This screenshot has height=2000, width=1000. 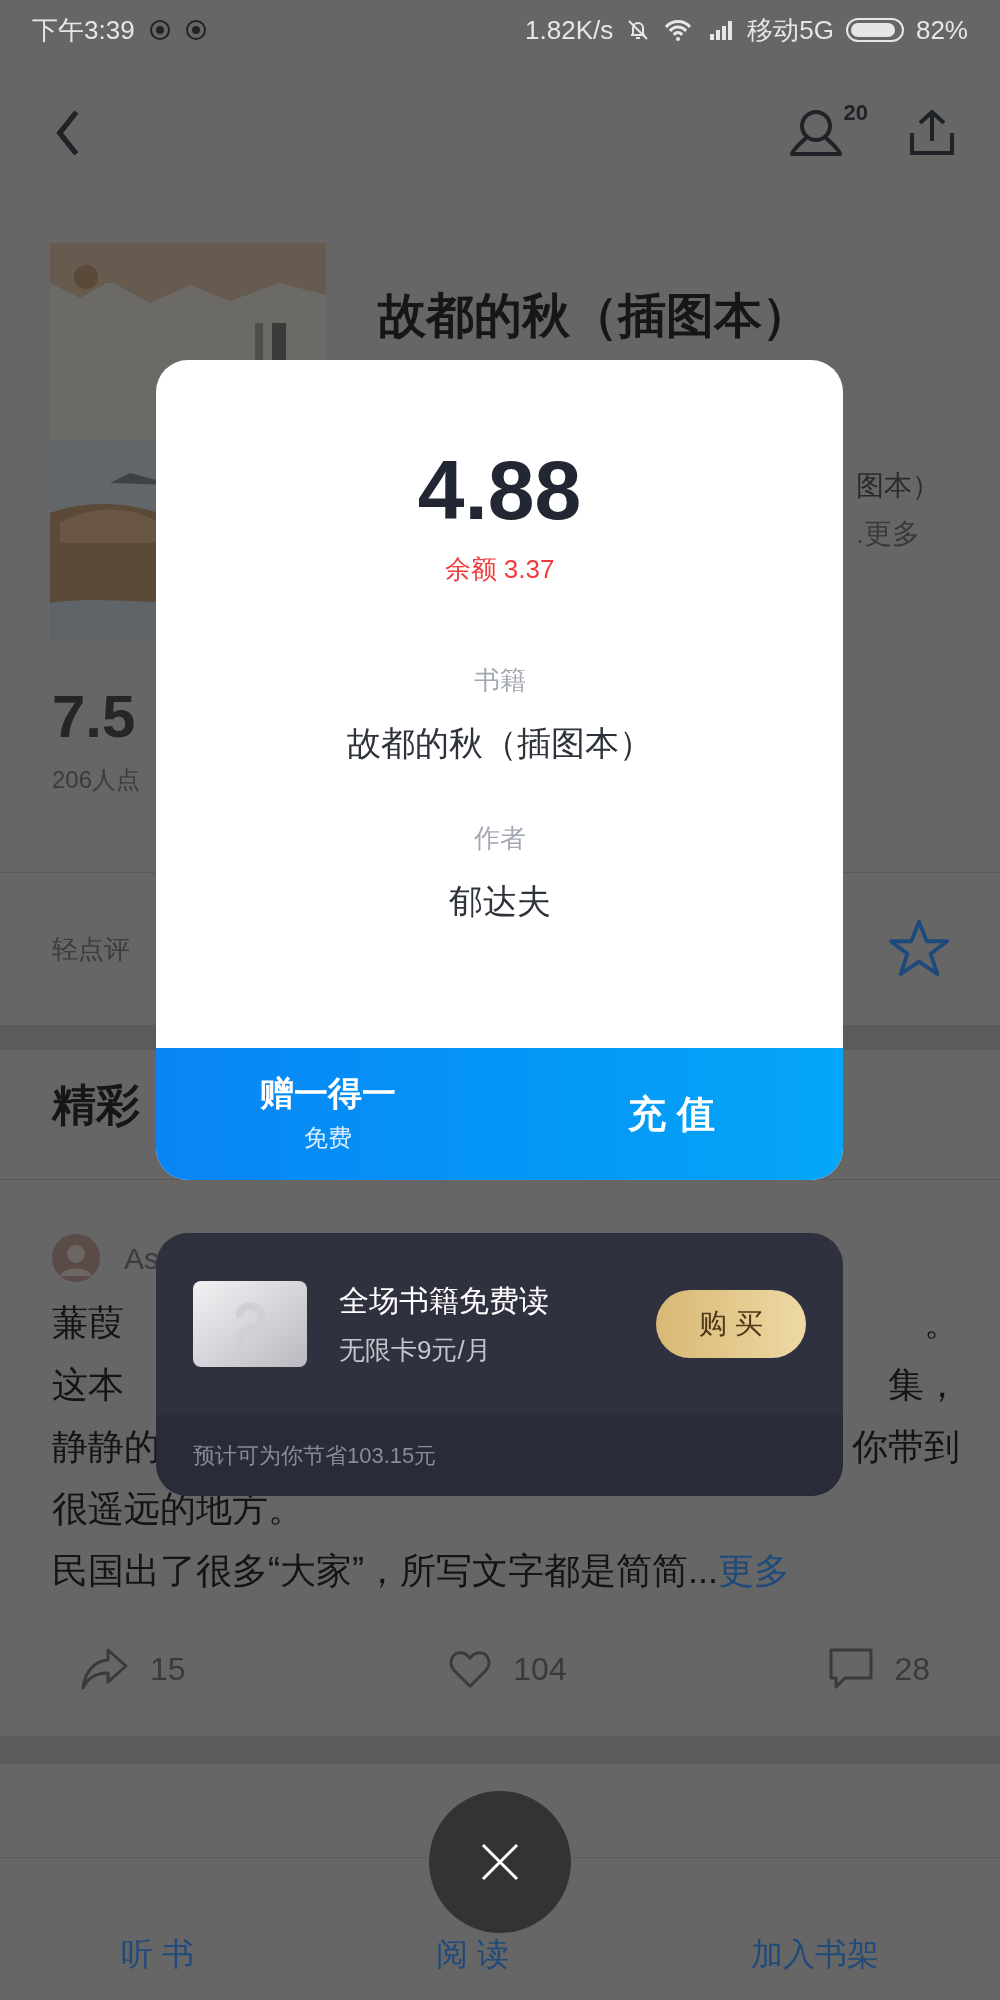 What do you see at coordinates (874, 30) in the screenshot?
I see `battery-icon` at bounding box center [874, 30].